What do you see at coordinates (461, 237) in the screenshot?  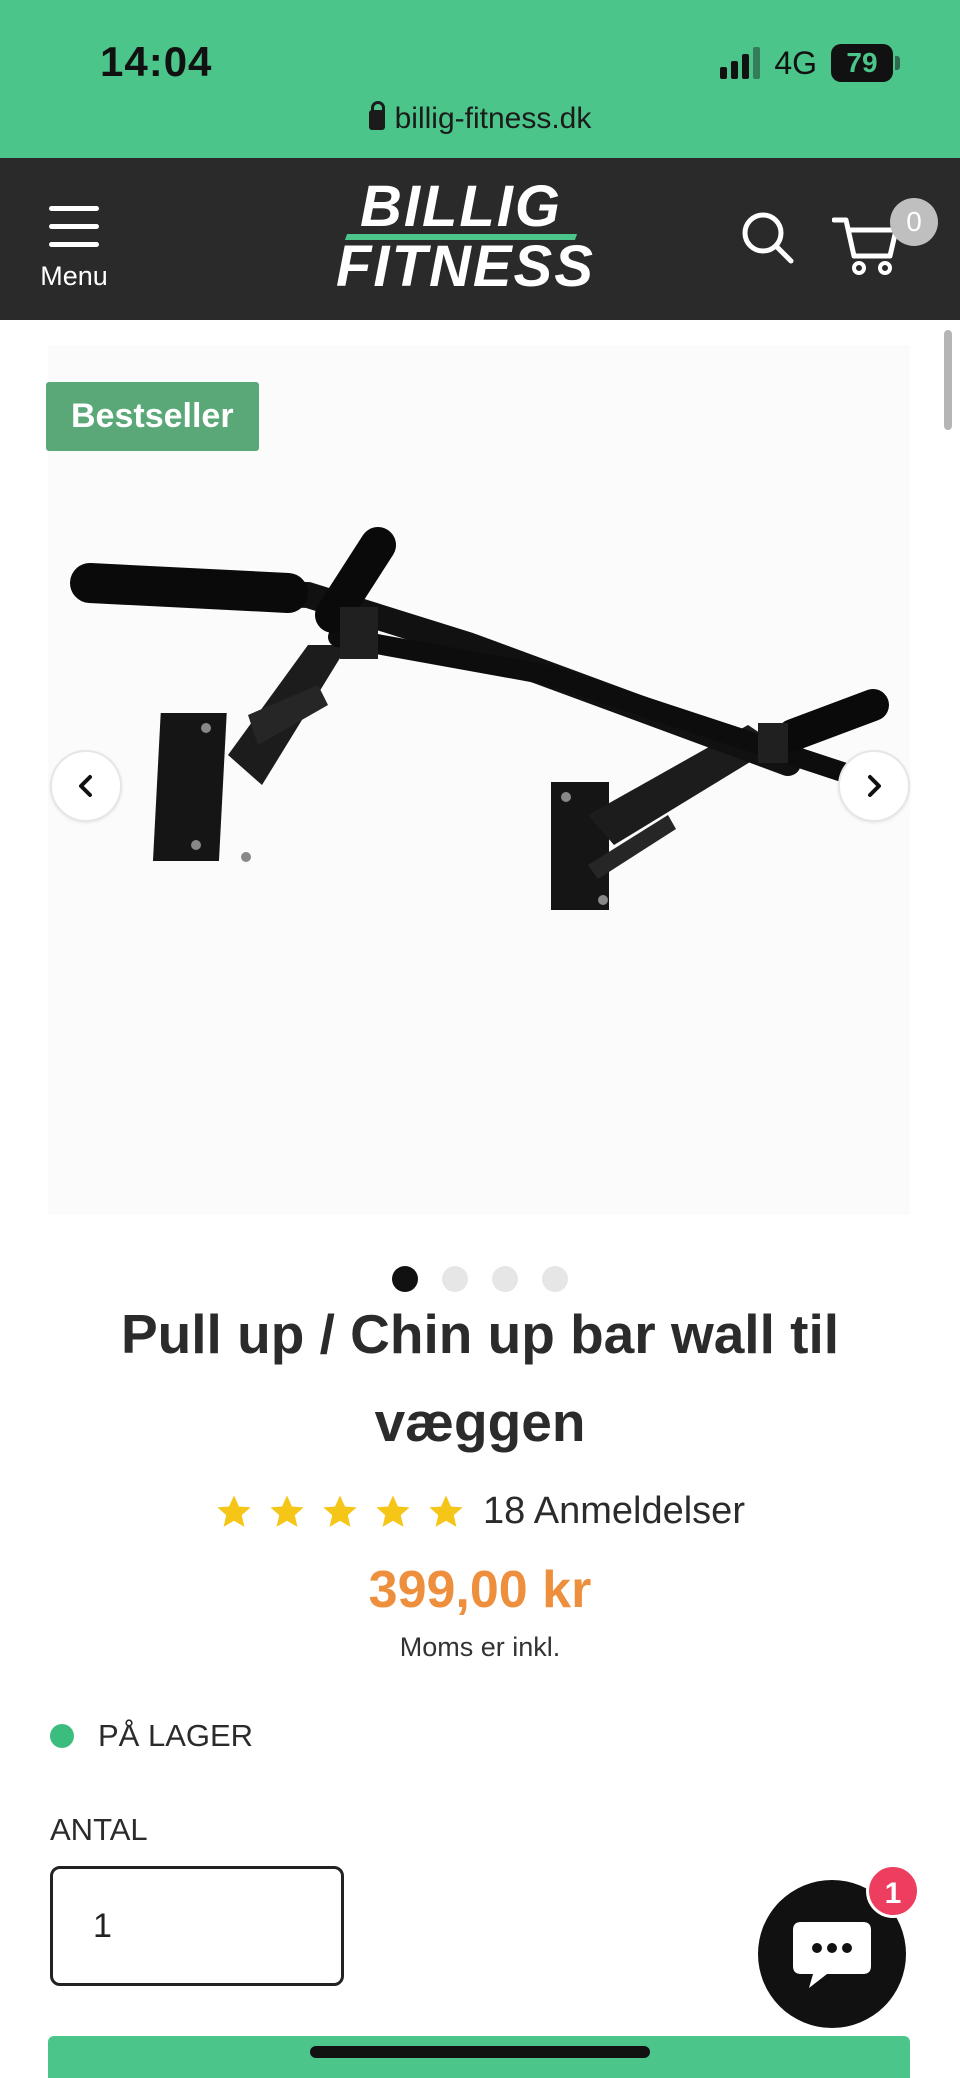 I see `logo-stripe` at bounding box center [461, 237].